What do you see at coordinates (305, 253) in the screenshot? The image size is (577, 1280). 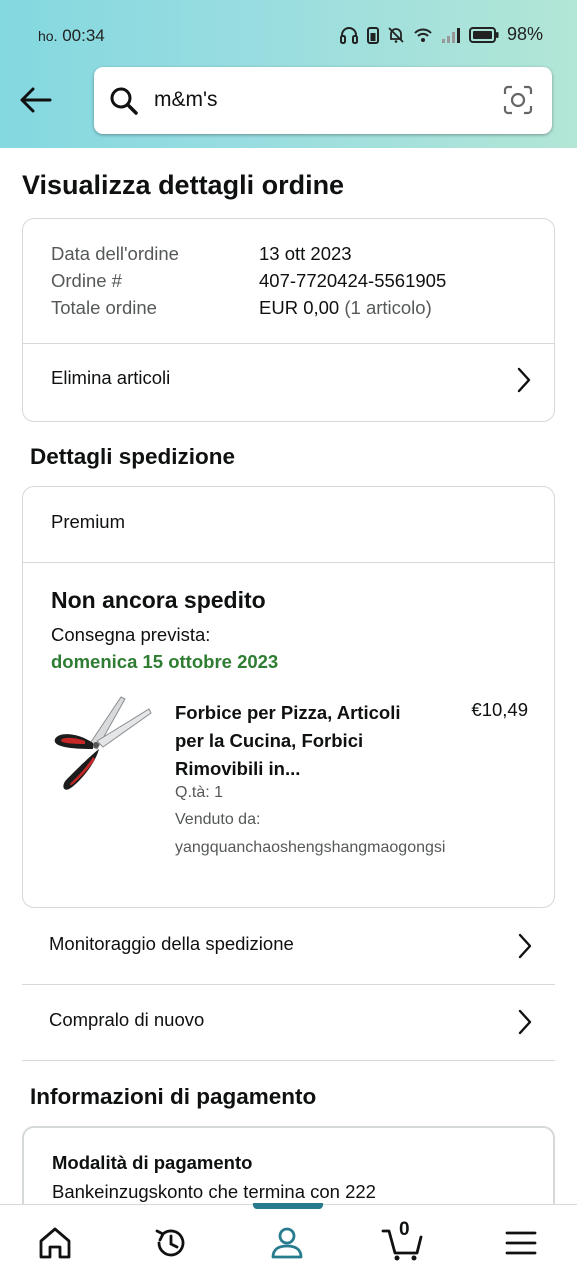 I see `order-date-value: 13 ott 2023` at bounding box center [305, 253].